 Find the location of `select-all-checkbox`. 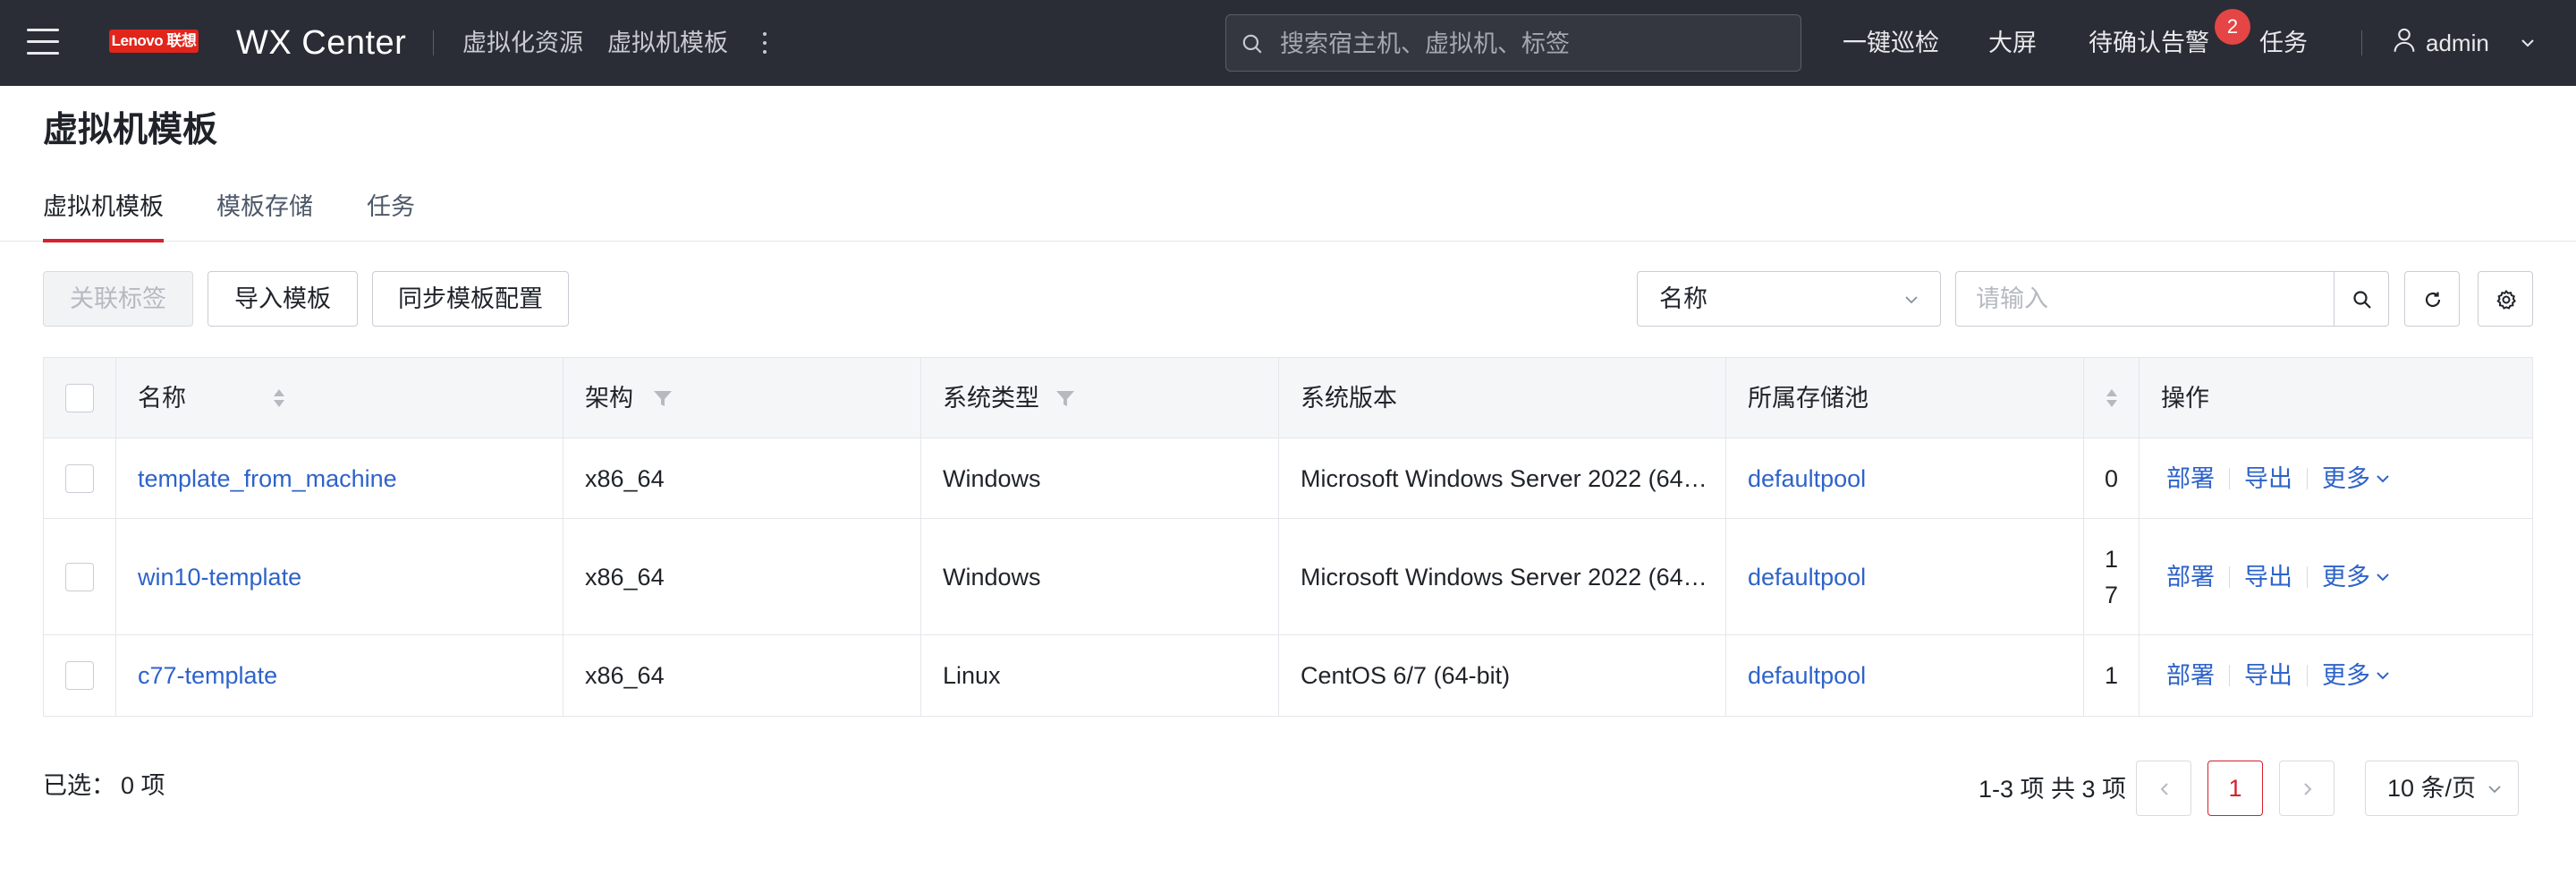

select-all-checkbox is located at coordinates (79, 397).